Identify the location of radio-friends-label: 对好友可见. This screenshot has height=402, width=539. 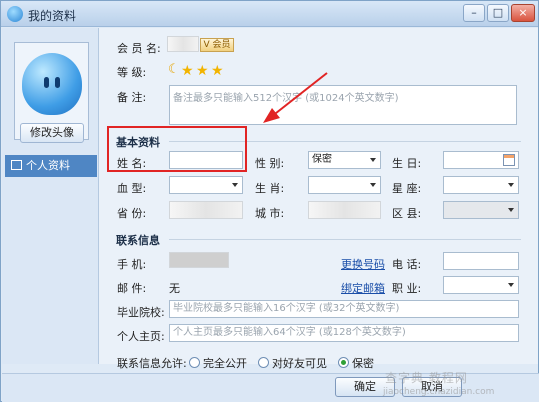
(299, 363).